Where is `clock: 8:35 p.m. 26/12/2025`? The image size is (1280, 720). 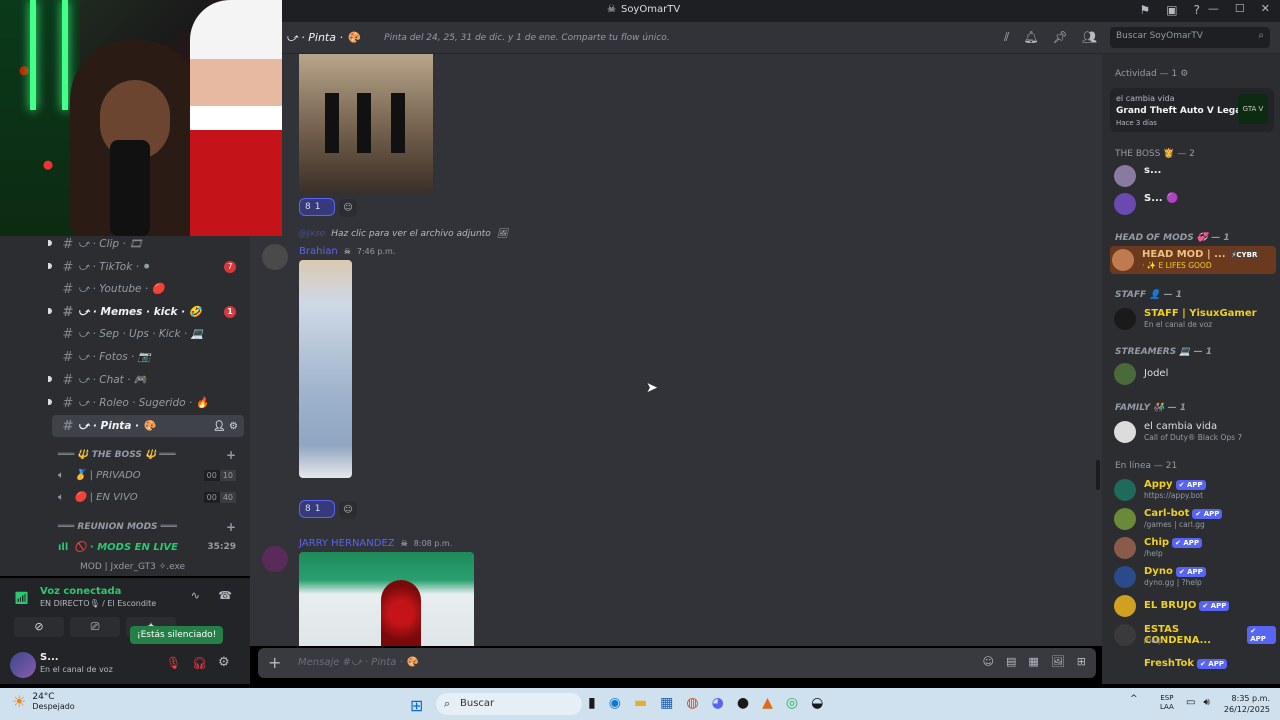 clock: 8:35 p.m. 26/12/2025 is located at coordinates (1243, 704).